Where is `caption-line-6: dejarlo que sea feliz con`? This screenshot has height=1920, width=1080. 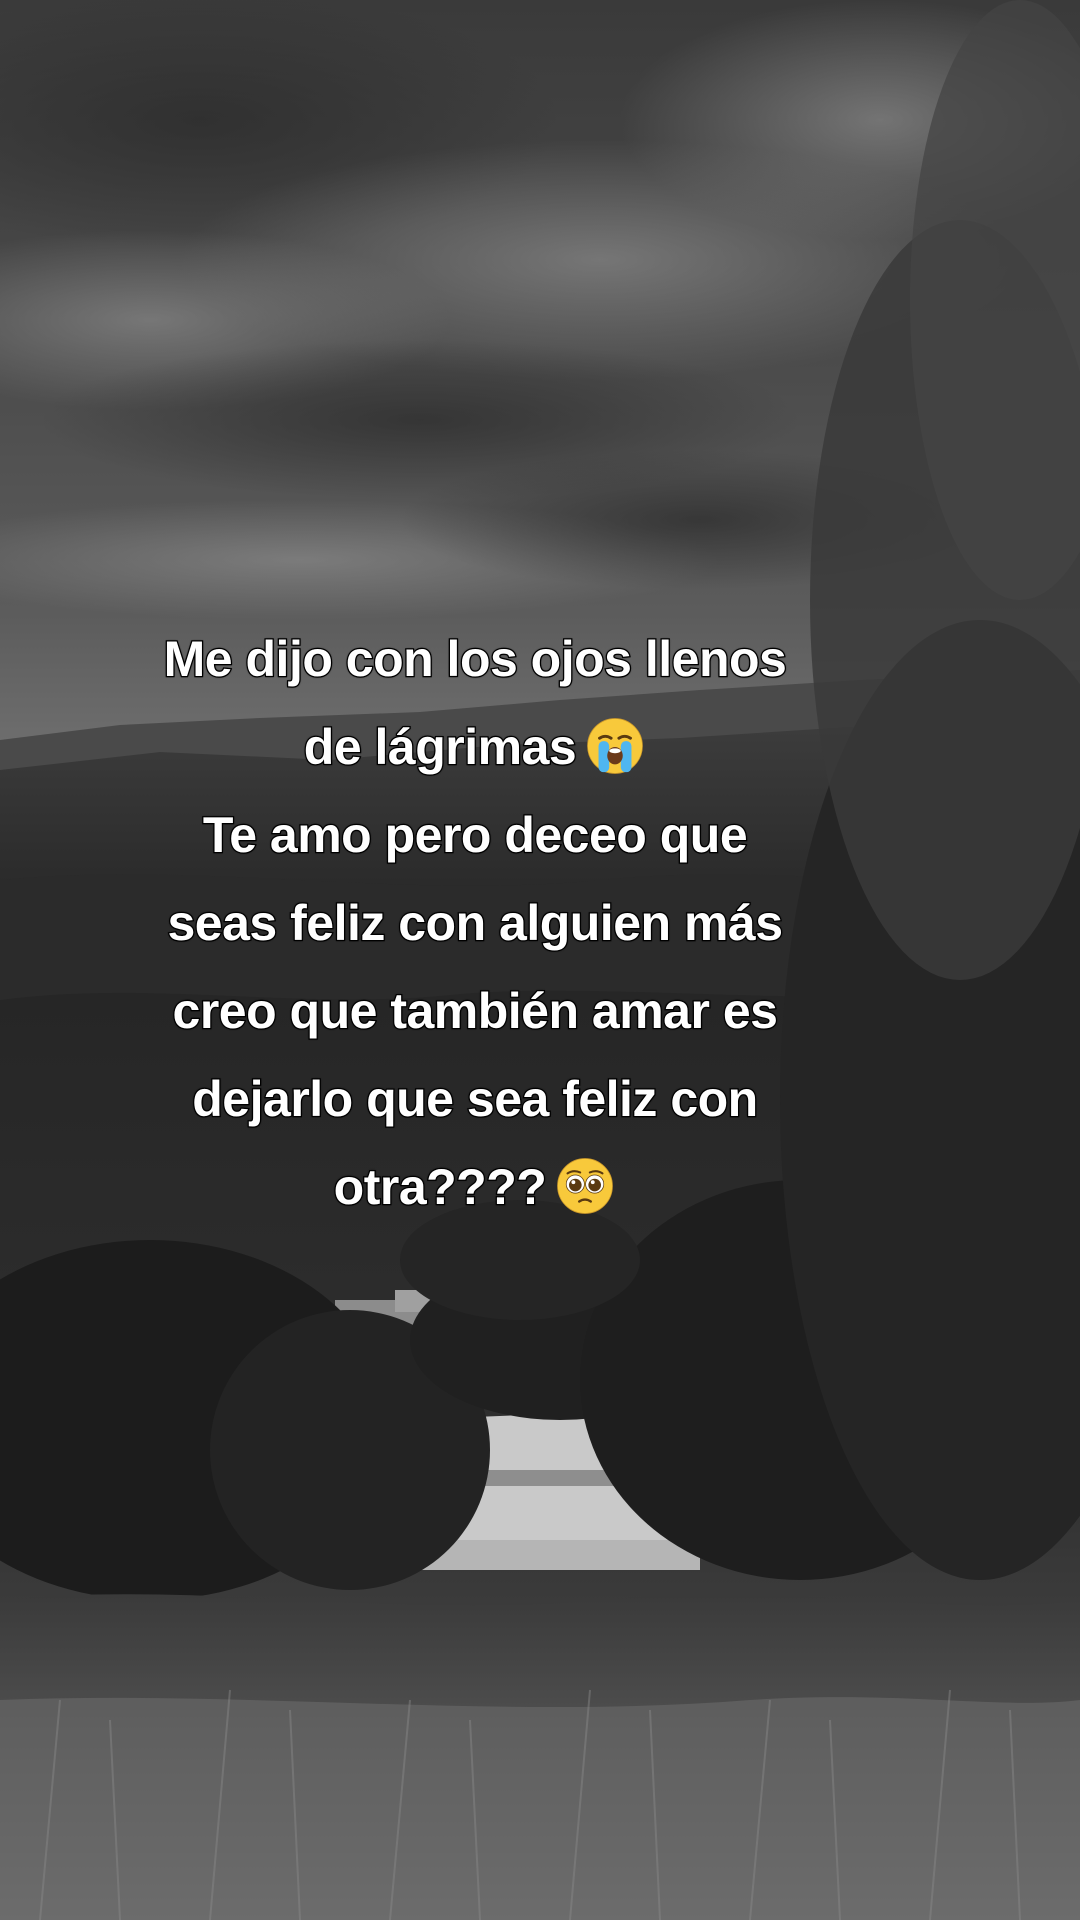
caption-line-6: dejarlo que sea feliz con is located at coordinates (475, 1099).